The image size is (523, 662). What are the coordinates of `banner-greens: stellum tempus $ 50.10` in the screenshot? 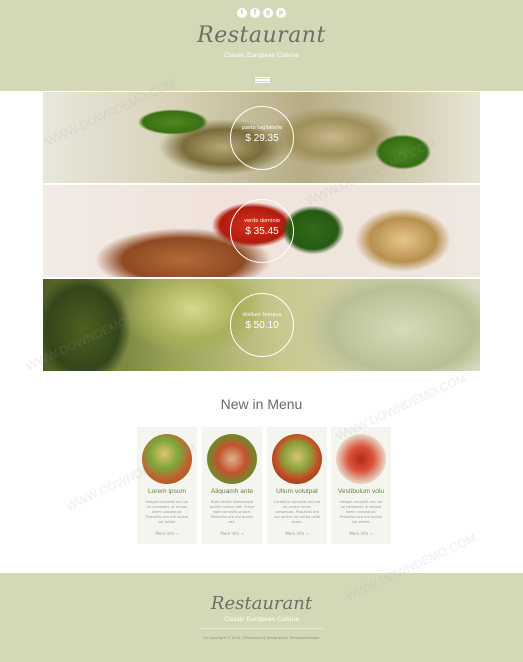 It's located at (261, 325).